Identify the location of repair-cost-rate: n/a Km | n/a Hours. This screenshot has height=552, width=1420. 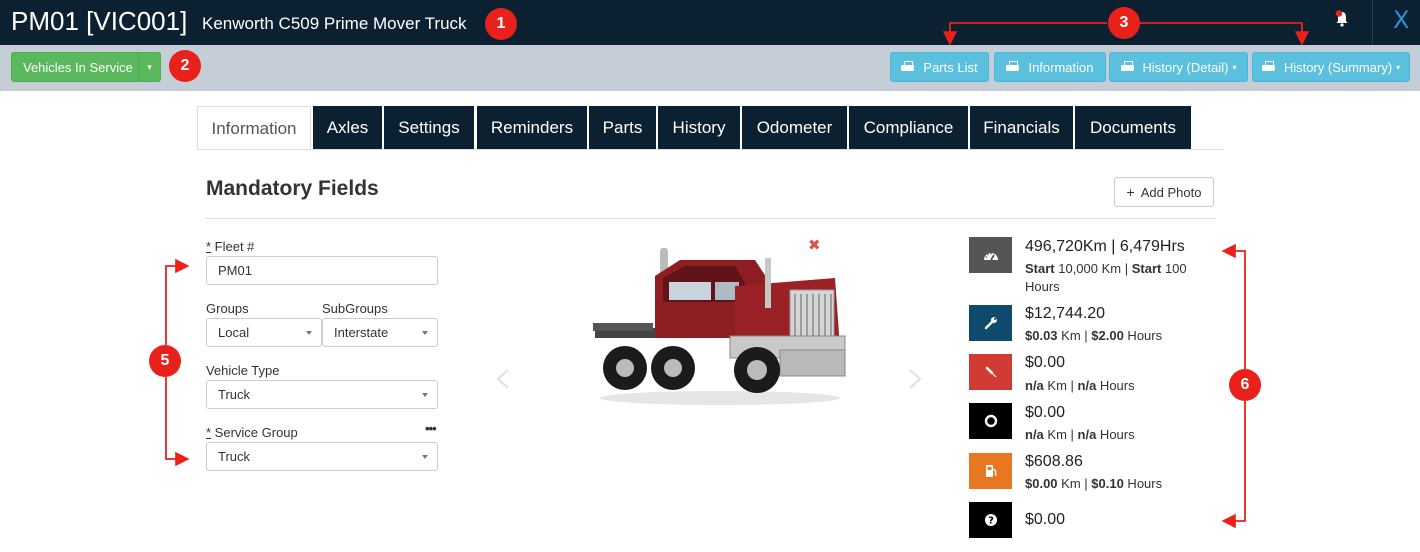
(1080, 386).